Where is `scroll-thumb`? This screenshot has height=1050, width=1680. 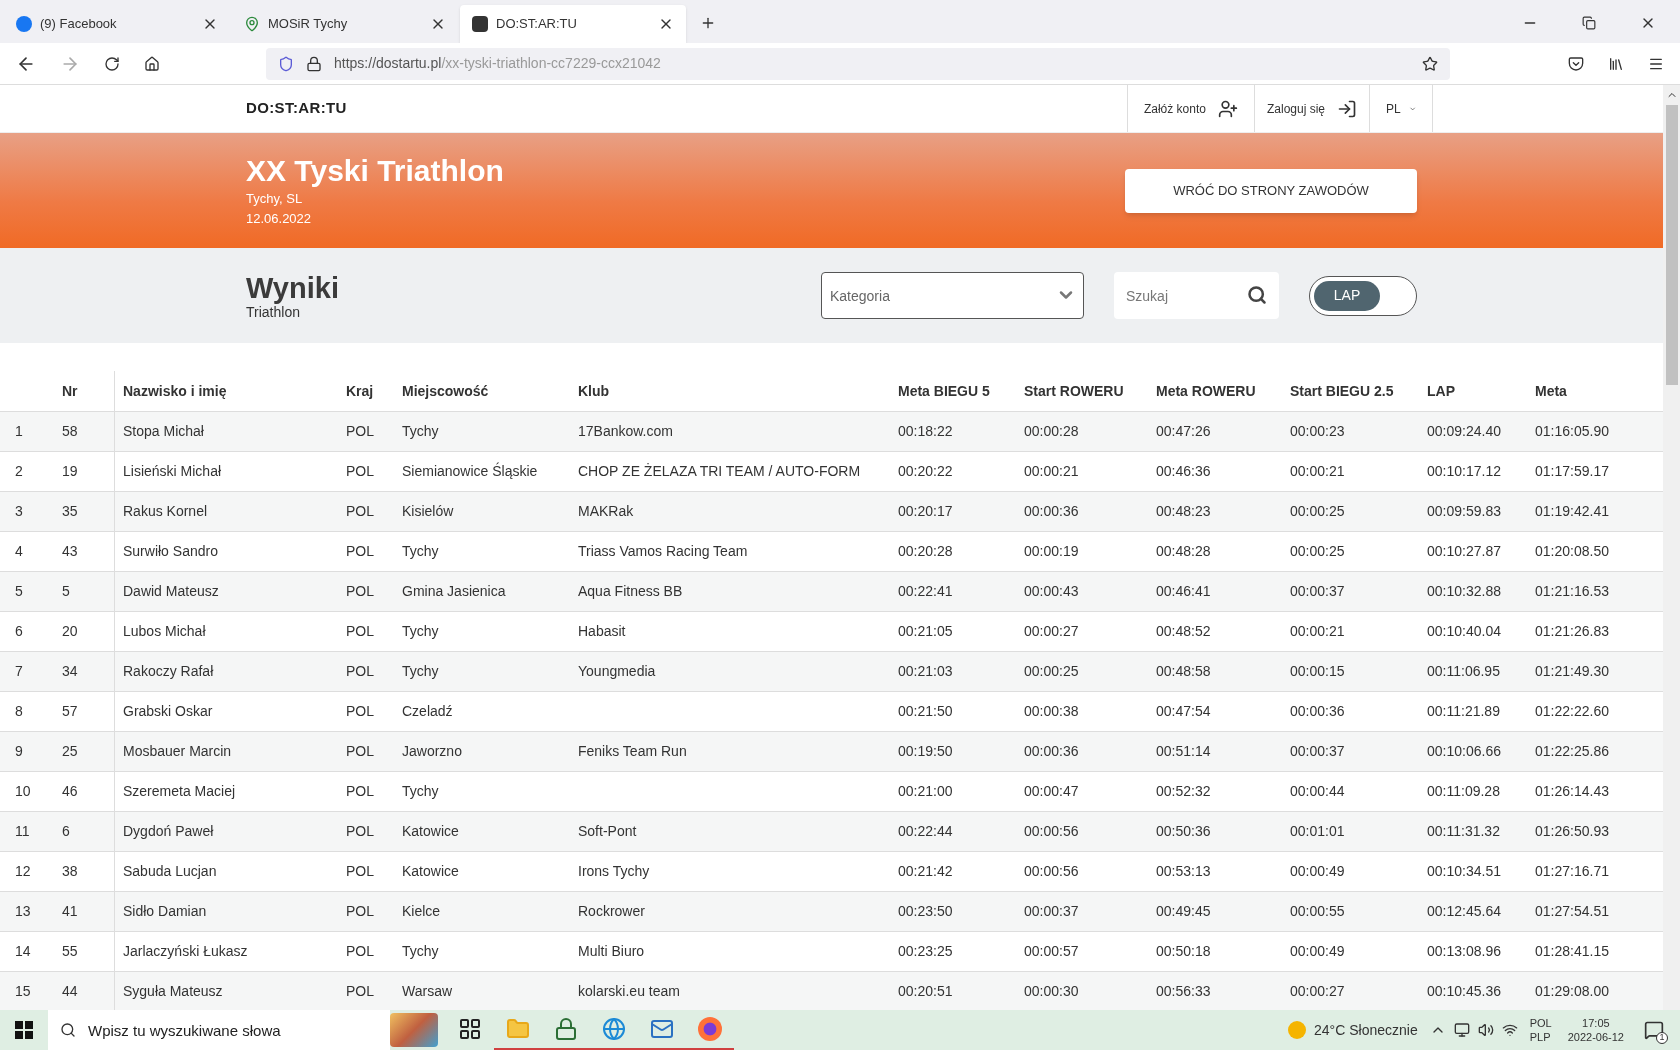
scroll-thumb is located at coordinates (1671, 245).